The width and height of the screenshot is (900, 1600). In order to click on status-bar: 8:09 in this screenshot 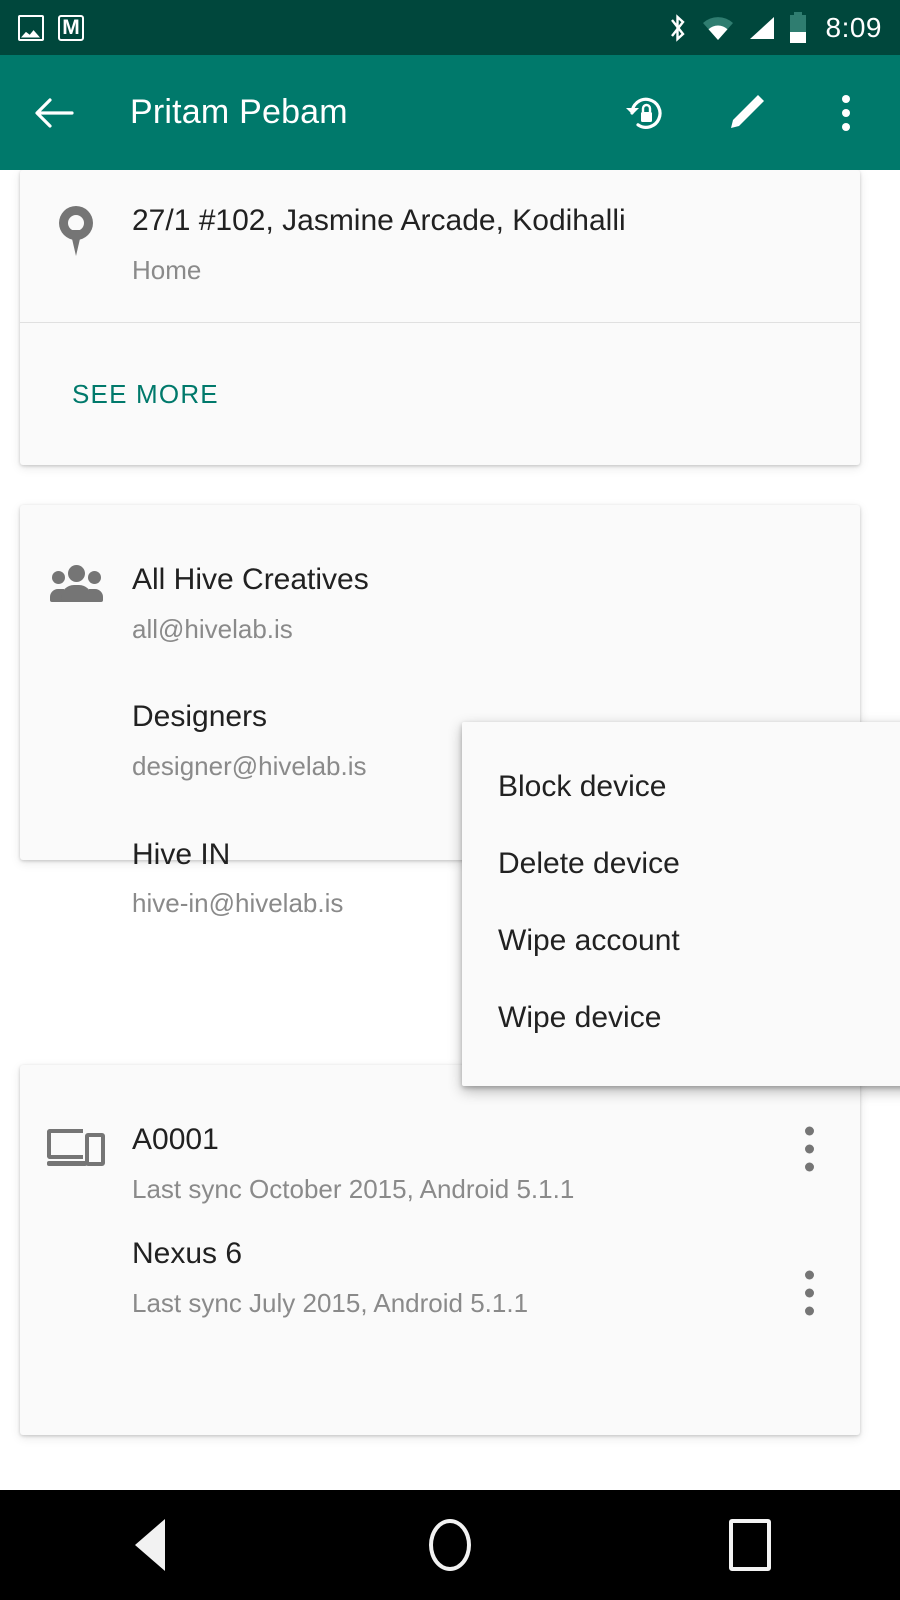, I will do `click(450, 27)`.